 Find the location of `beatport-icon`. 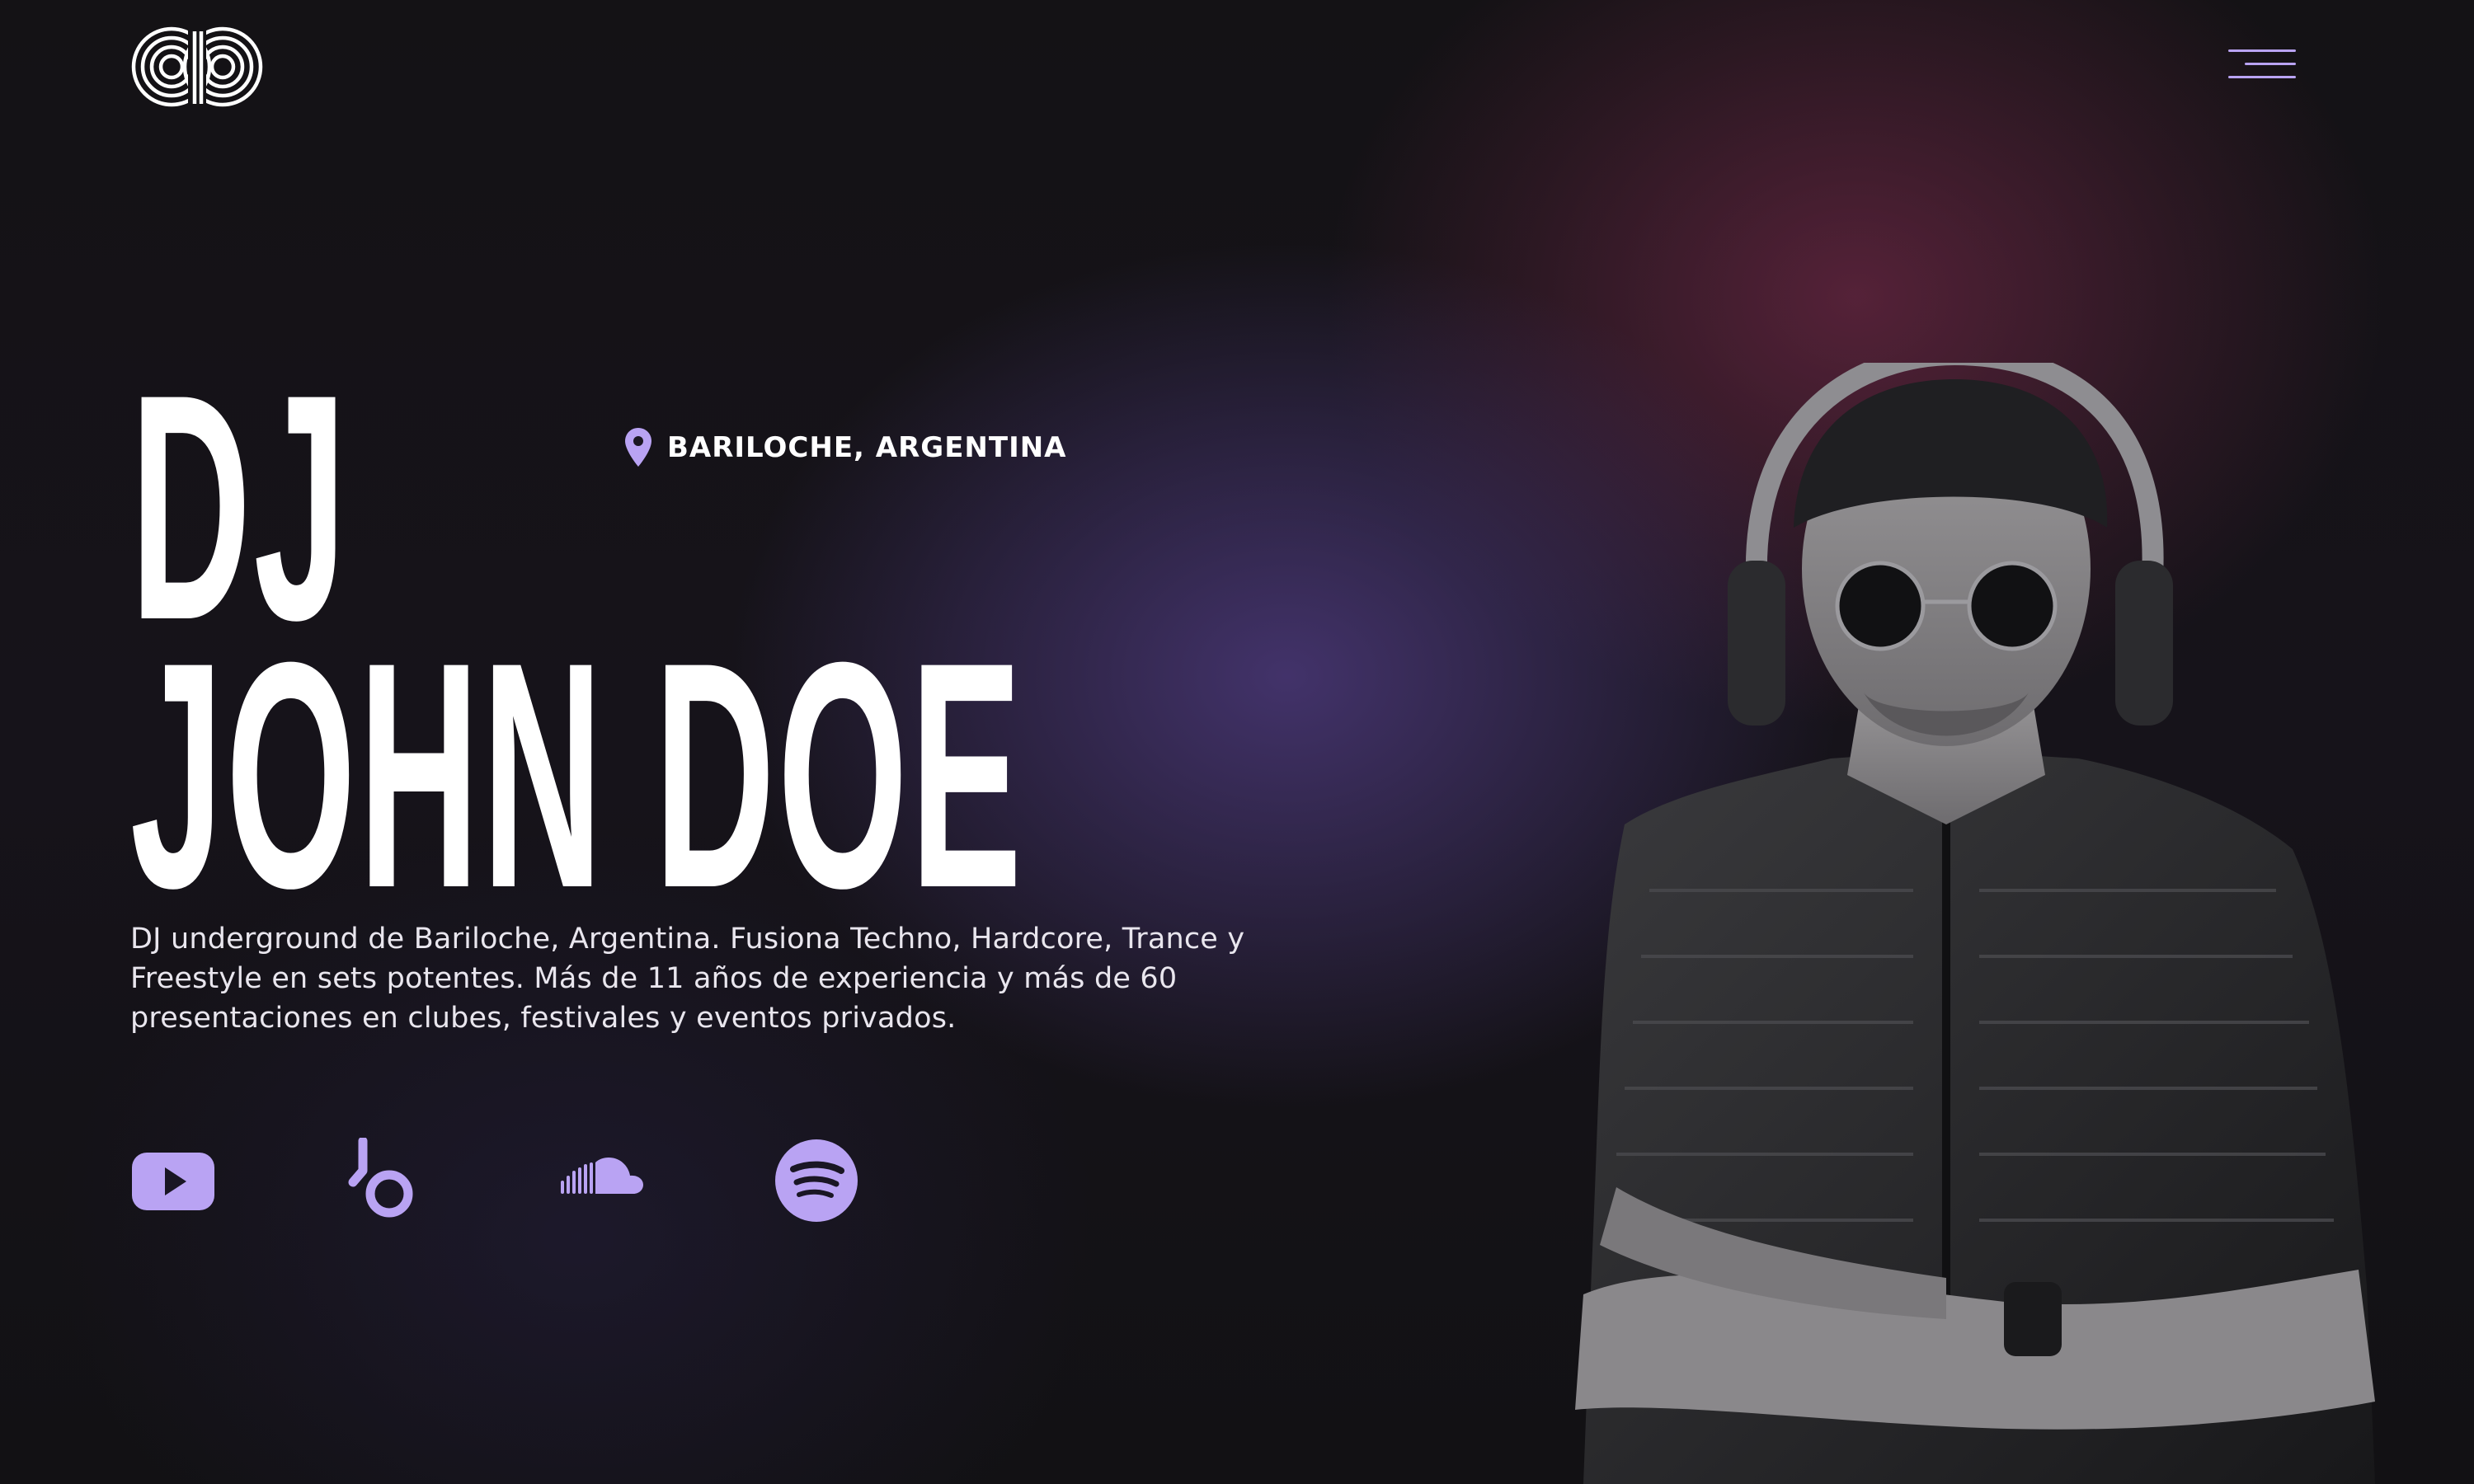

beatport-icon is located at coordinates (387, 1180).